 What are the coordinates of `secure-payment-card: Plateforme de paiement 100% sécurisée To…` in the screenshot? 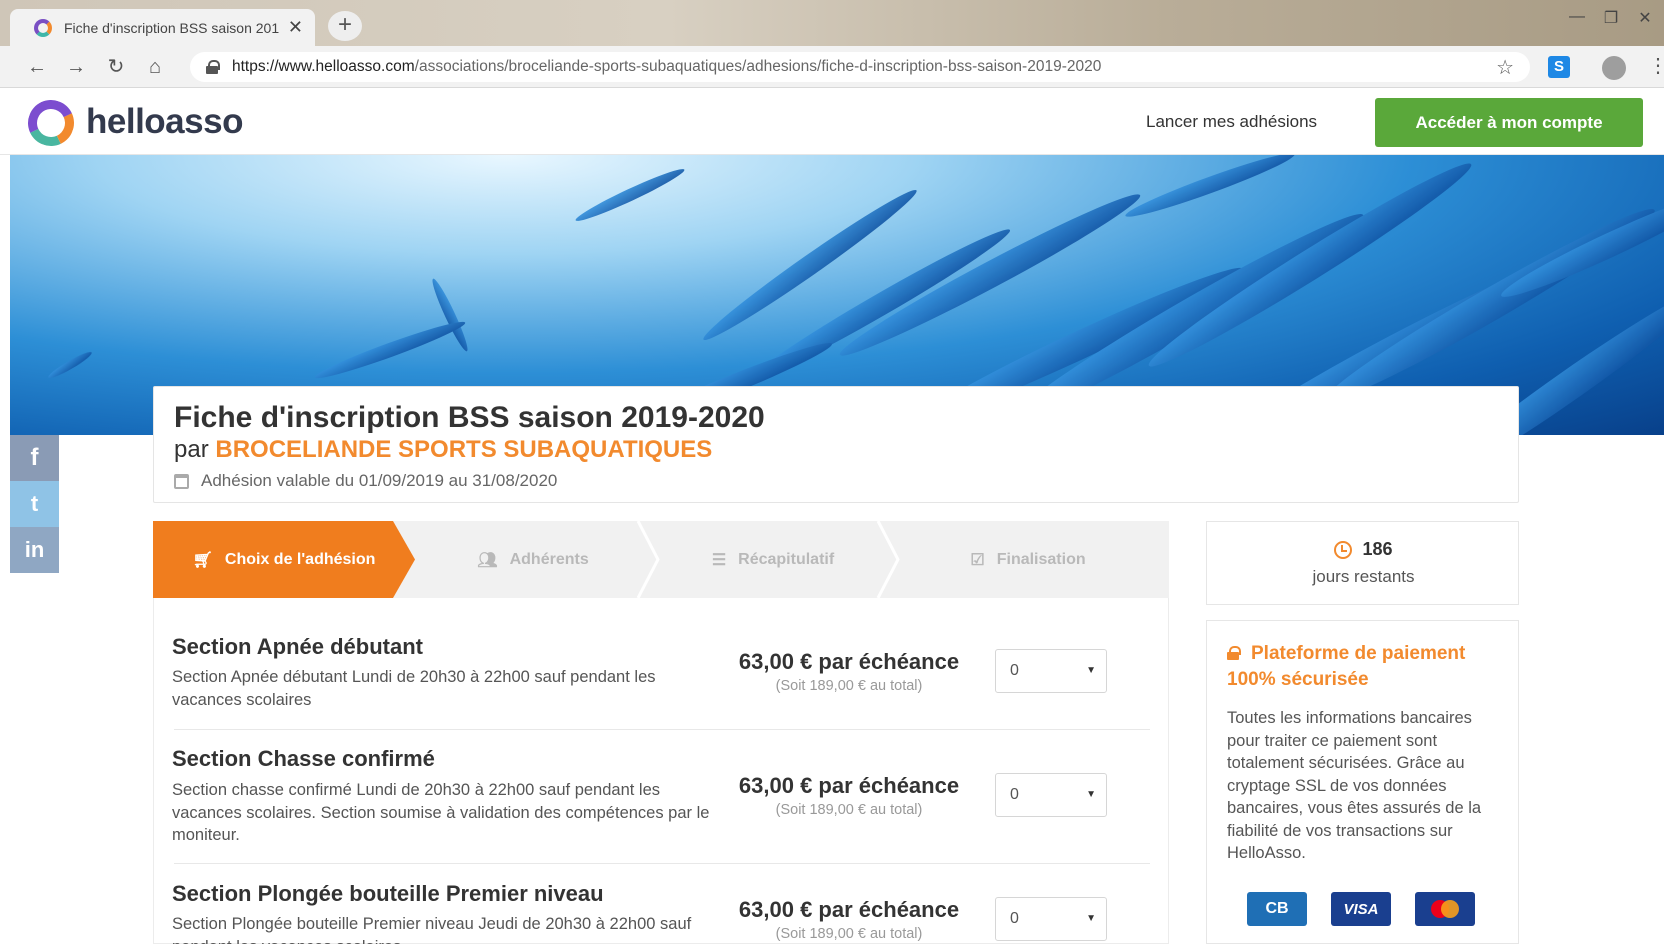 It's located at (1362, 782).